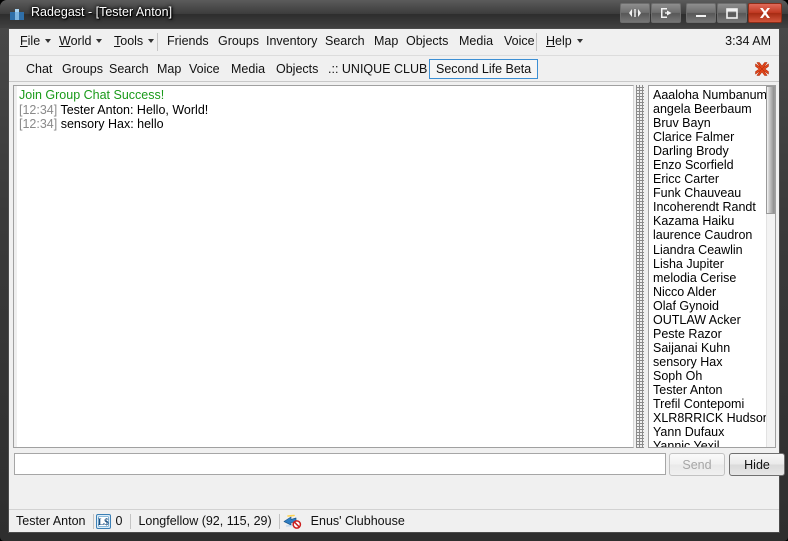  I want to click on participant-row: Peste Razor, so click(709, 334).